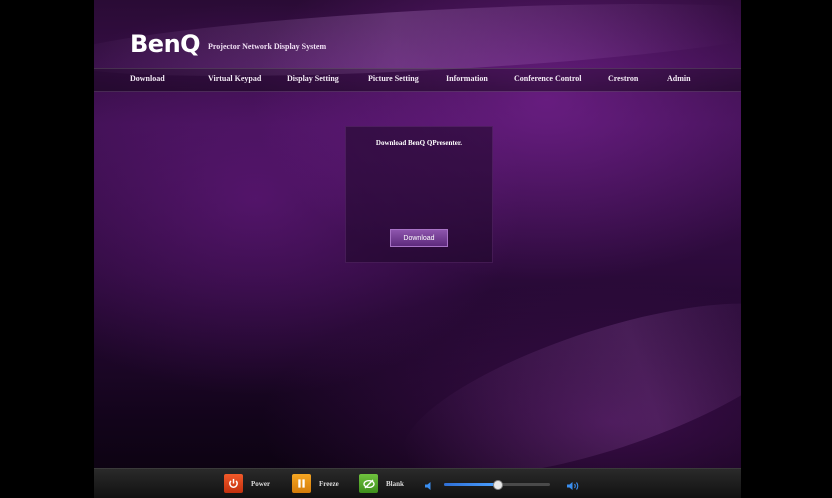  What do you see at coordinates (419, 238) in the screenshot?
I see `download-button: Download` at bounding box center [419, 238].